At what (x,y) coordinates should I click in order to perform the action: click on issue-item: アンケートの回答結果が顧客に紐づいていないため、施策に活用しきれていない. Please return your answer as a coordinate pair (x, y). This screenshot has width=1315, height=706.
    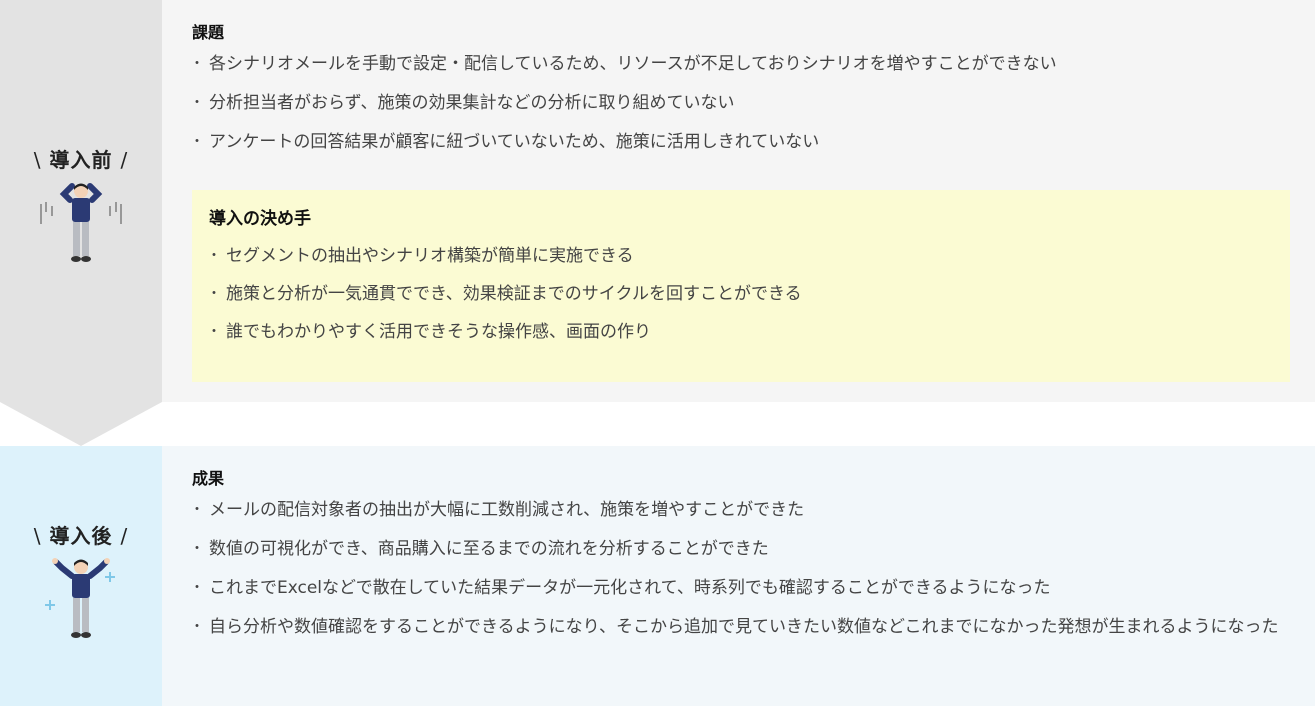
    Looking at the image, I should click on (741, 142).